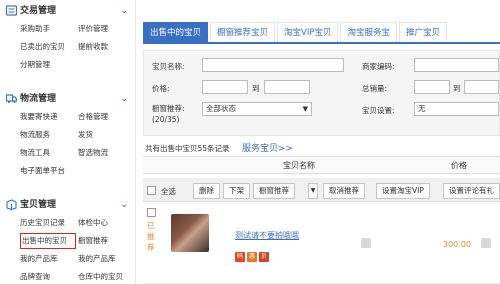 This screenshot has height=284, width=500. What do you see at coordinates (151, 190) in the screenshot?
I see `select-all-checkbox` at bounding box center [151, 190].